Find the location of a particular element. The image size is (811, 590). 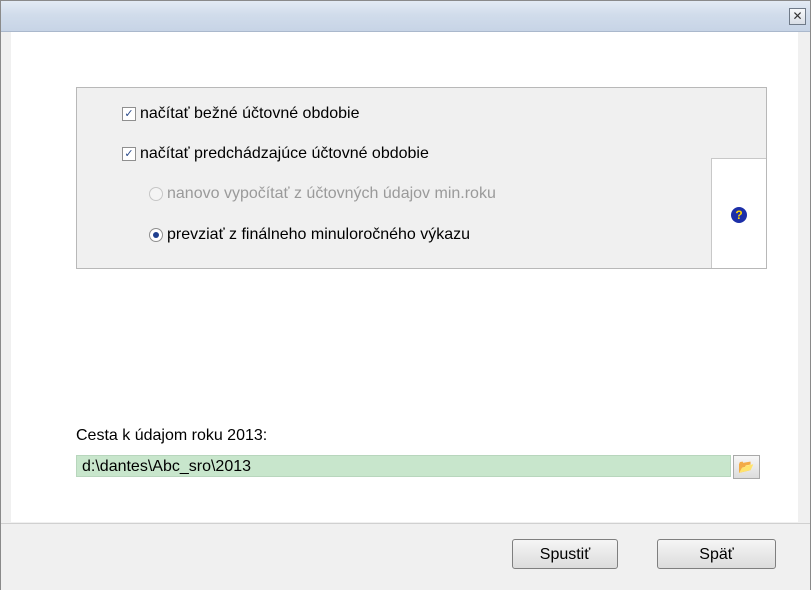

previous-period-checkbox: ✓ načítať predchádzajúce účtovné obdobie is located at coordinates (275, 154).